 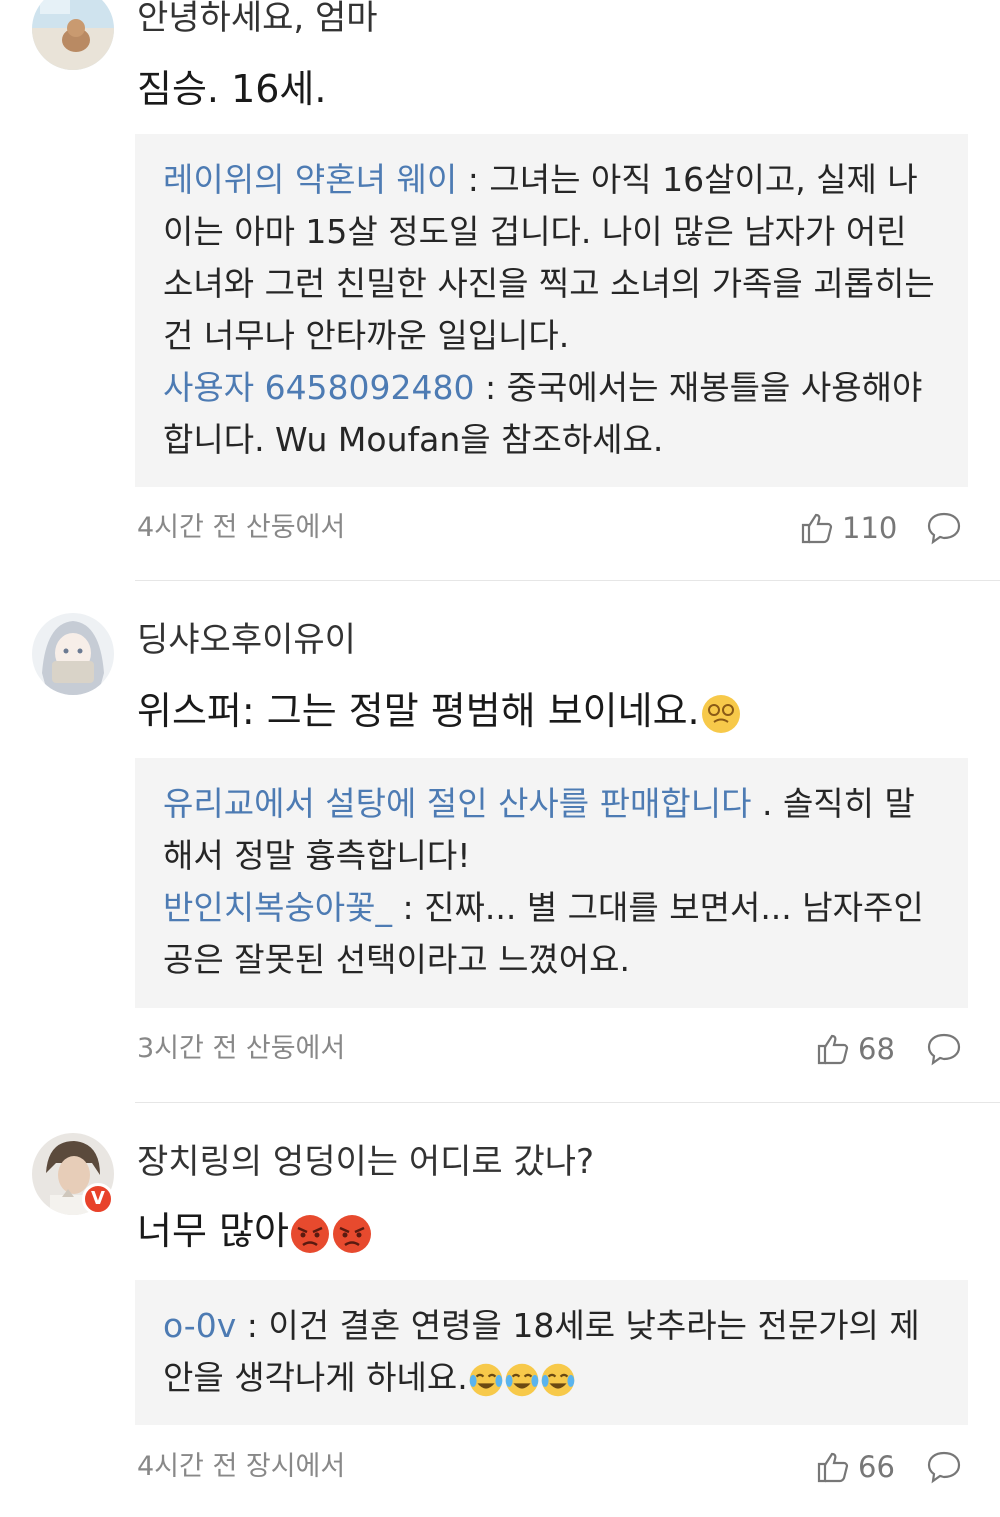 I want to click on avatar: V, so click(x=73, y=1174).